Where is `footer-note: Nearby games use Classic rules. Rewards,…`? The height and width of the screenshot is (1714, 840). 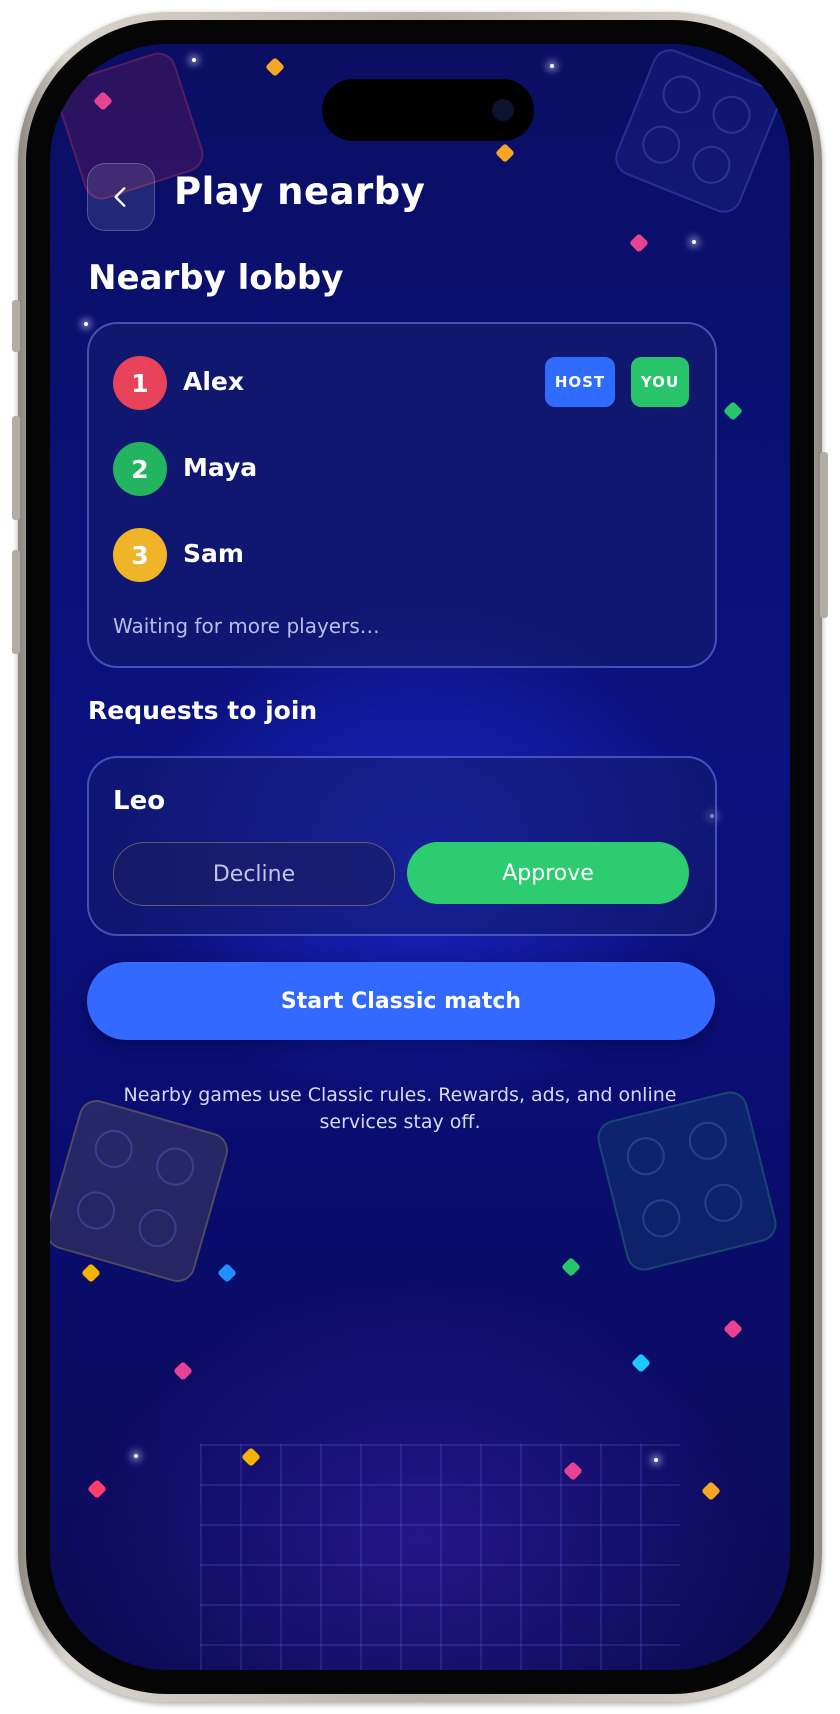 footer-note: Nearby games use Classic rules. Rewards,… is located at coordinates (400, 1108).